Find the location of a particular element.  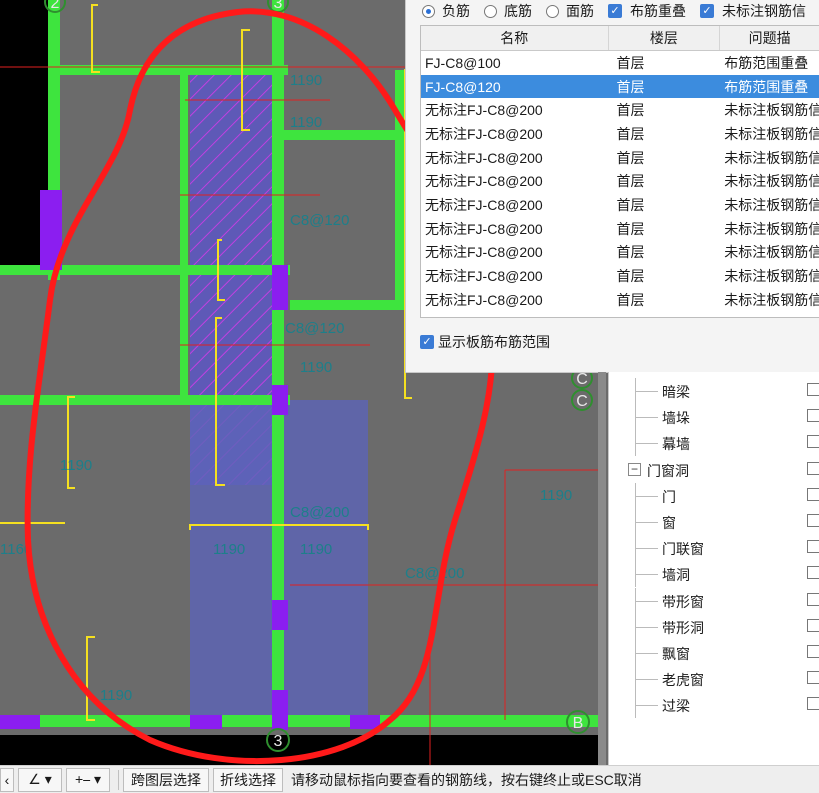

tree-item-label: 墙洞 is located at coordinates (676, 575).